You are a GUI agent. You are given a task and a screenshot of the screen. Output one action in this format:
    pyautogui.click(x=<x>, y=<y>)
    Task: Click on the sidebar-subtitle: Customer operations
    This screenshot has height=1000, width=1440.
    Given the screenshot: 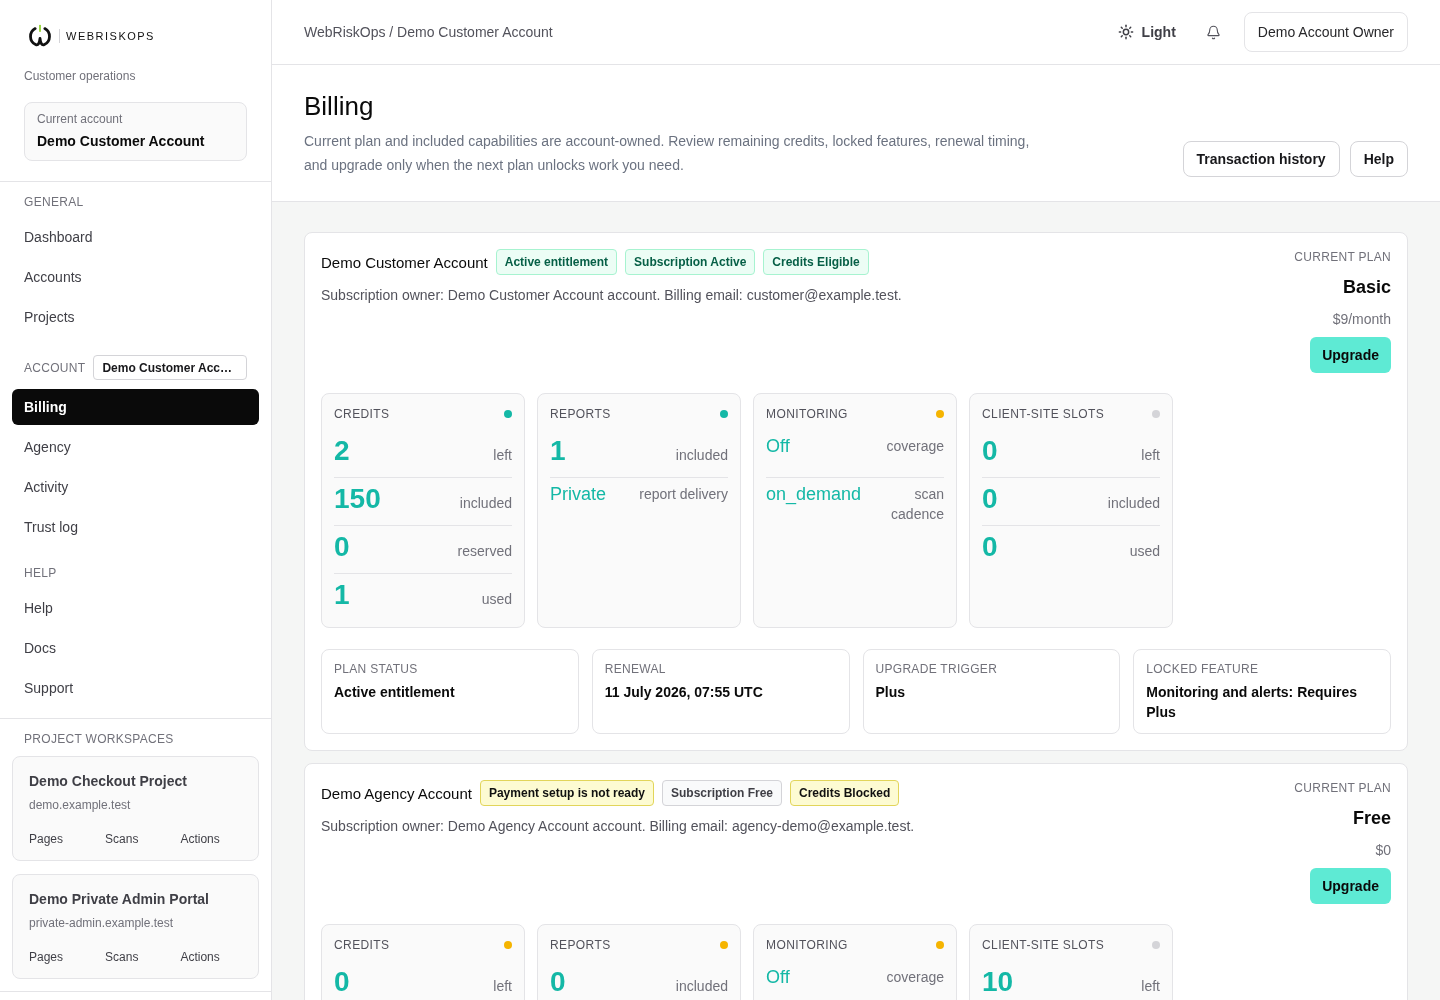 What is the action you would take?
    pyautogui.click(x=80, y=76)
    